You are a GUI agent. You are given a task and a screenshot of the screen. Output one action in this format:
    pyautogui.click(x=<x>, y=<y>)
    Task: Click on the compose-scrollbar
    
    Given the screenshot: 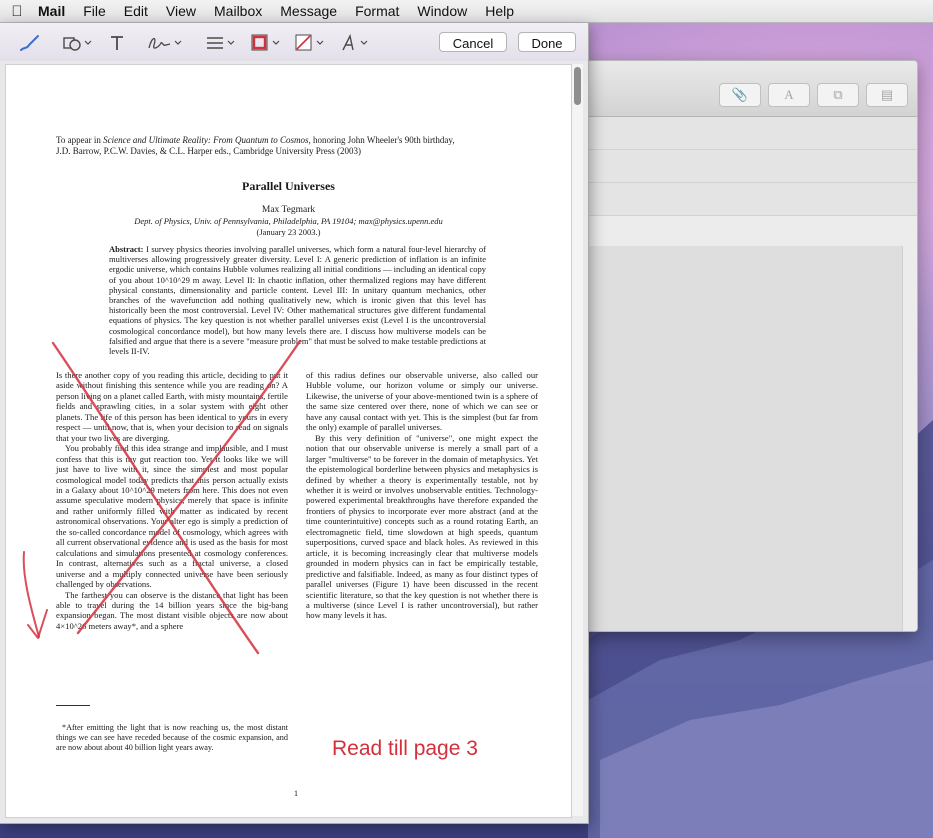 What is the action you would take?
    pyautogui.click(x=909, y=438)
    